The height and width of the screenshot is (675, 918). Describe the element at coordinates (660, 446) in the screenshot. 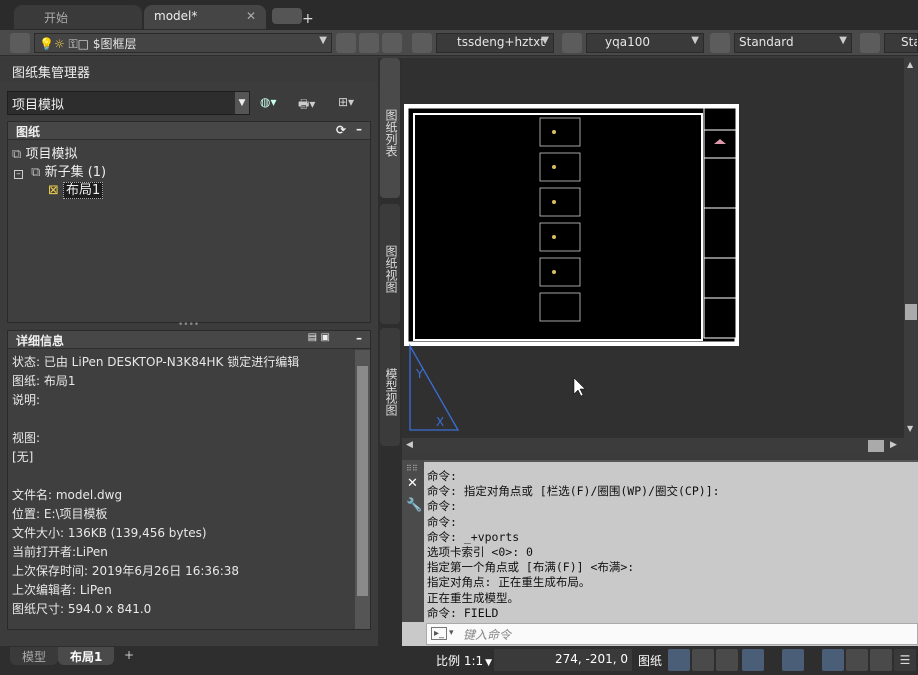

I see `horizontal-scrollbar: ◀ ▶` at that location.